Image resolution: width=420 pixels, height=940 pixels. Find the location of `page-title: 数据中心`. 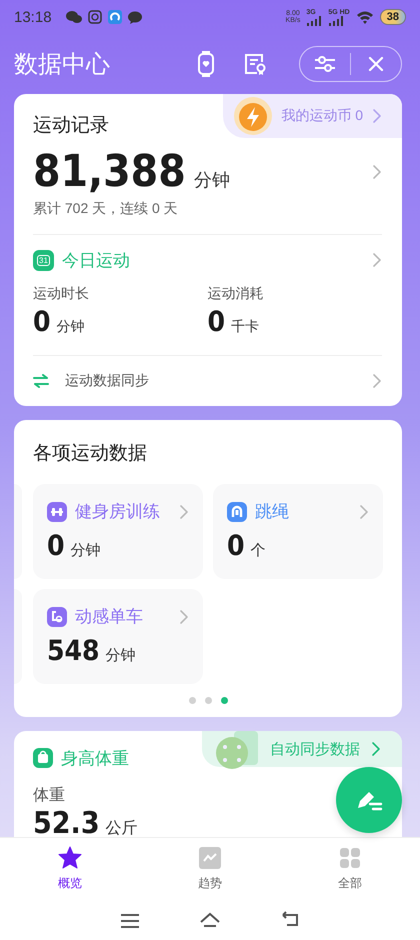

page-title: 数据中心 is located at coordinates (62, 65).